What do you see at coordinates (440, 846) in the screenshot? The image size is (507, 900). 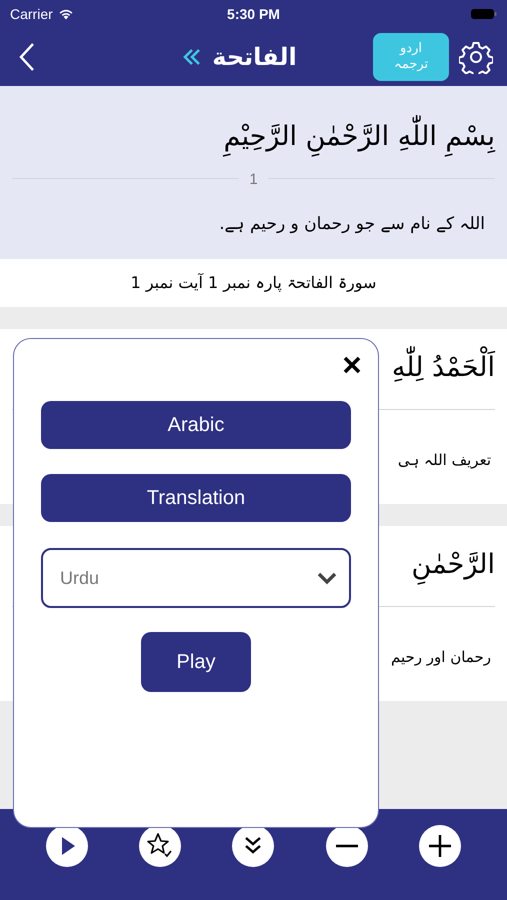 I see `plus-icon` at bounding box center [440, 846].